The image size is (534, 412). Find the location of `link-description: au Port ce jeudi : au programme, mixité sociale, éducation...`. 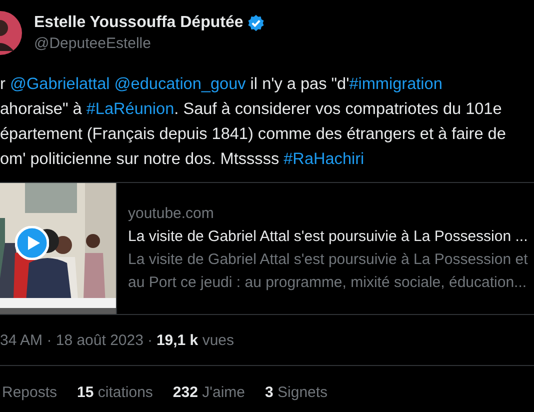

link-description: au Port ce jeudi : au programme, mixité sociale, éducation... is located at coordinates (328, 283).